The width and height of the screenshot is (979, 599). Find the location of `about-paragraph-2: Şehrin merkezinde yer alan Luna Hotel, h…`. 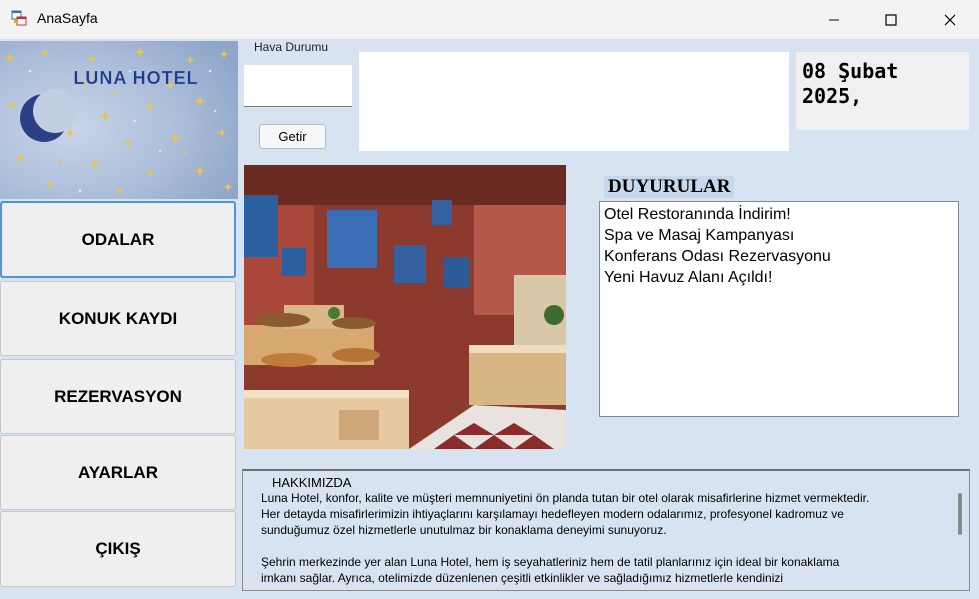

about-paragraph-2: Şehrin merkezinde yer alan Luna Hotel, h… is located at coordinates (550, 570).